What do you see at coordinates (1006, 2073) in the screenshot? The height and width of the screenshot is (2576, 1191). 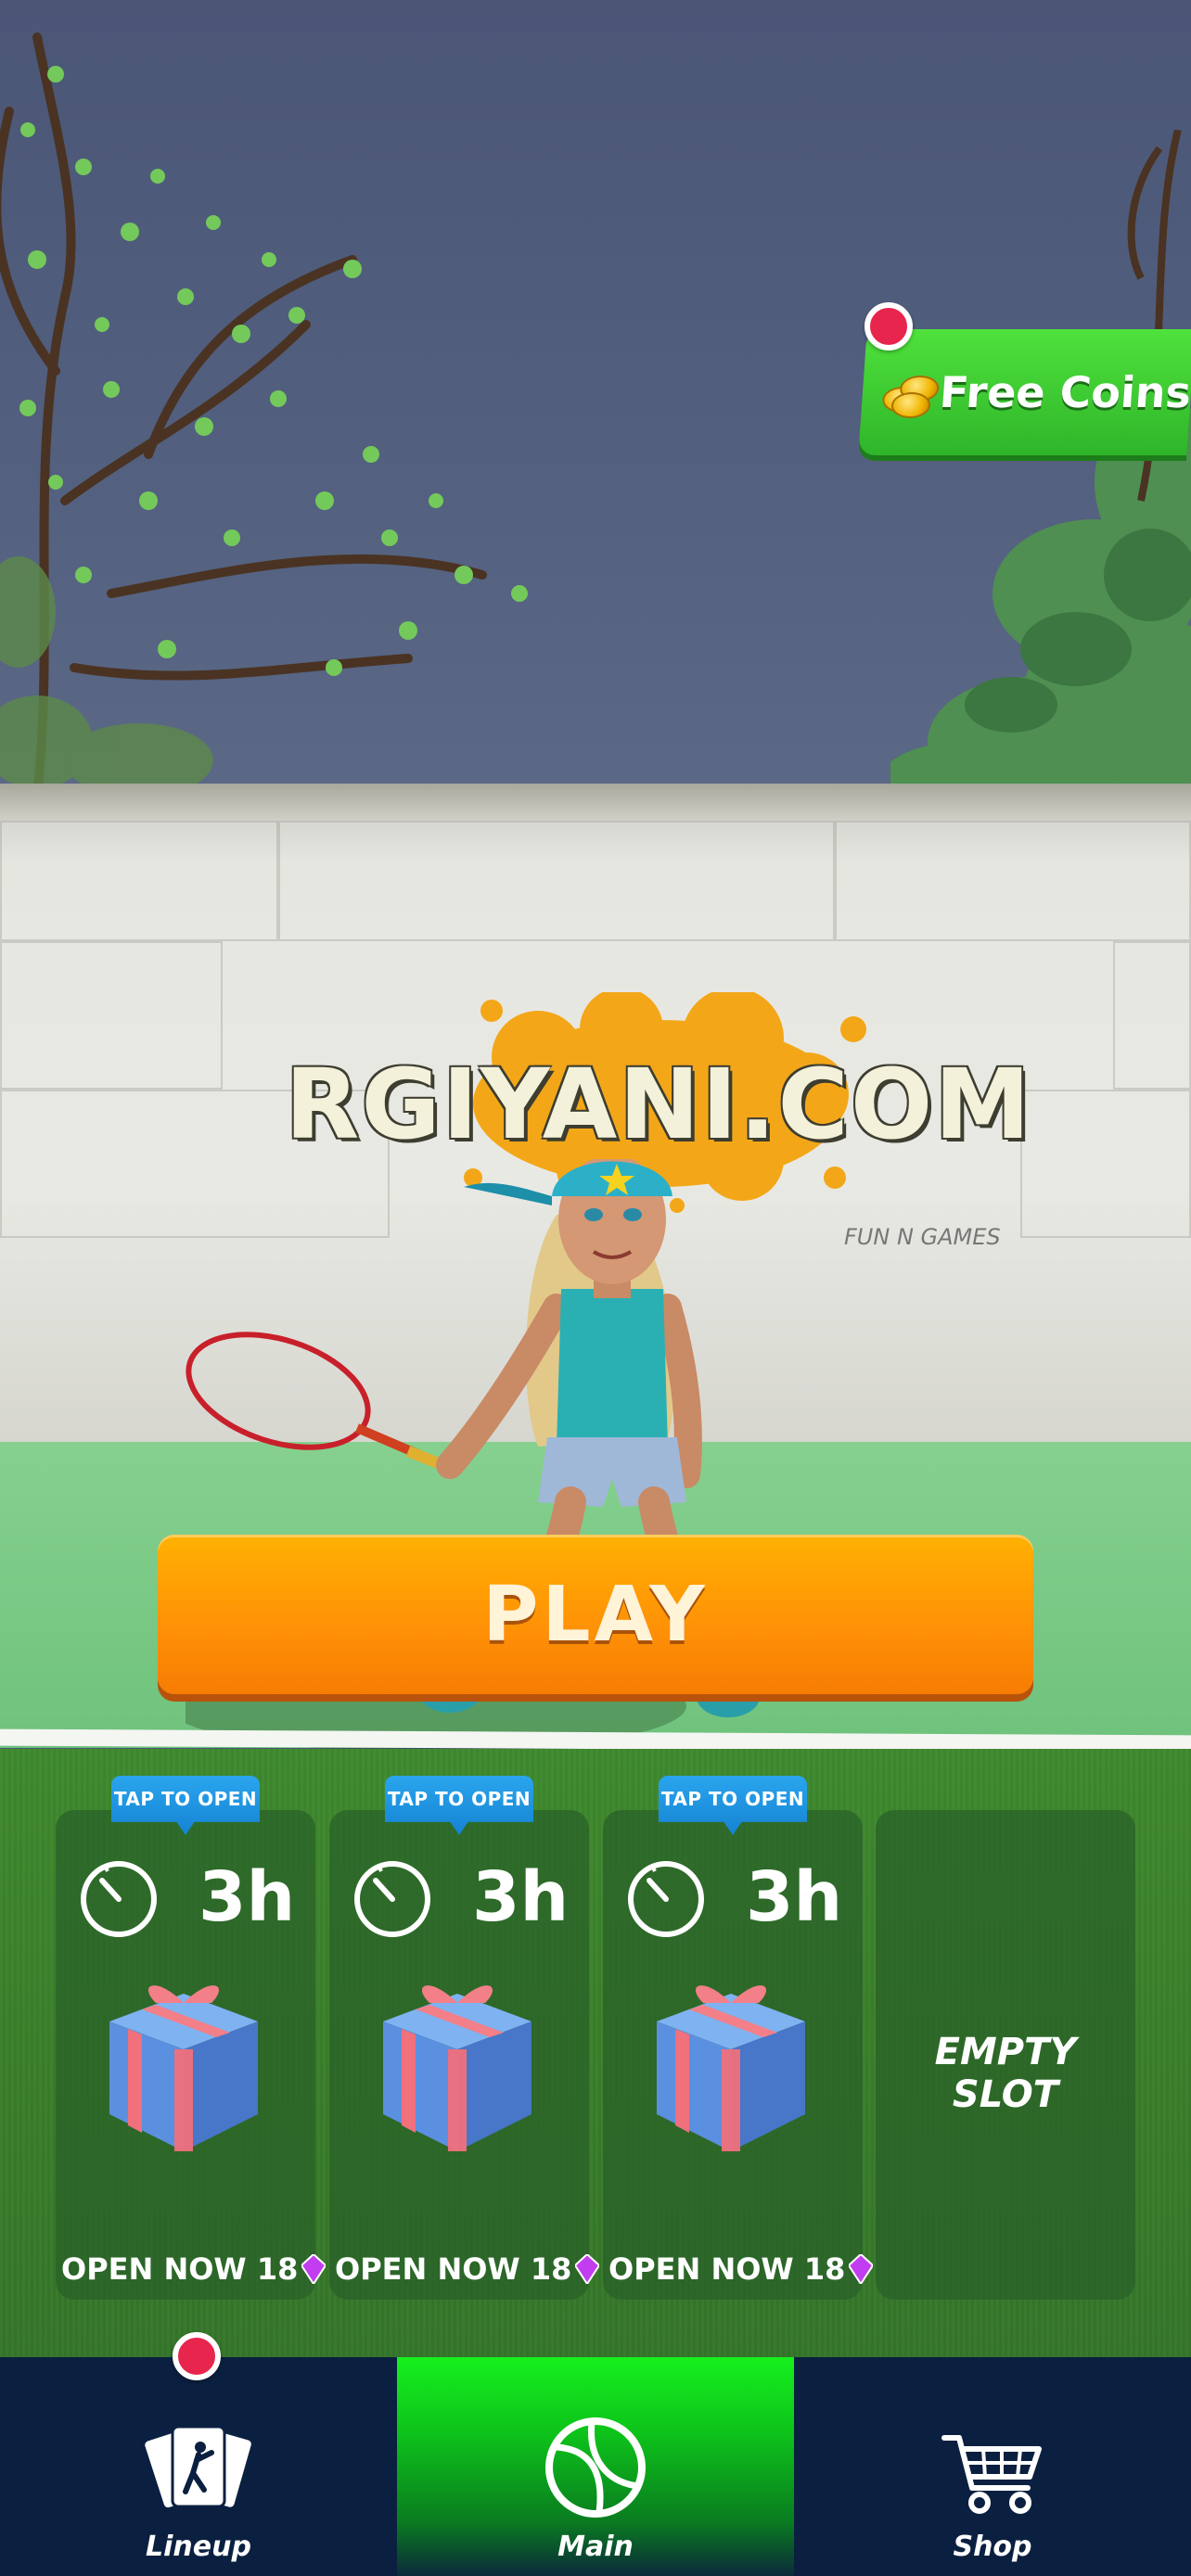 I see `empty-slot-label: EMPTY SLOT` at bounding box center [1006, 2073].